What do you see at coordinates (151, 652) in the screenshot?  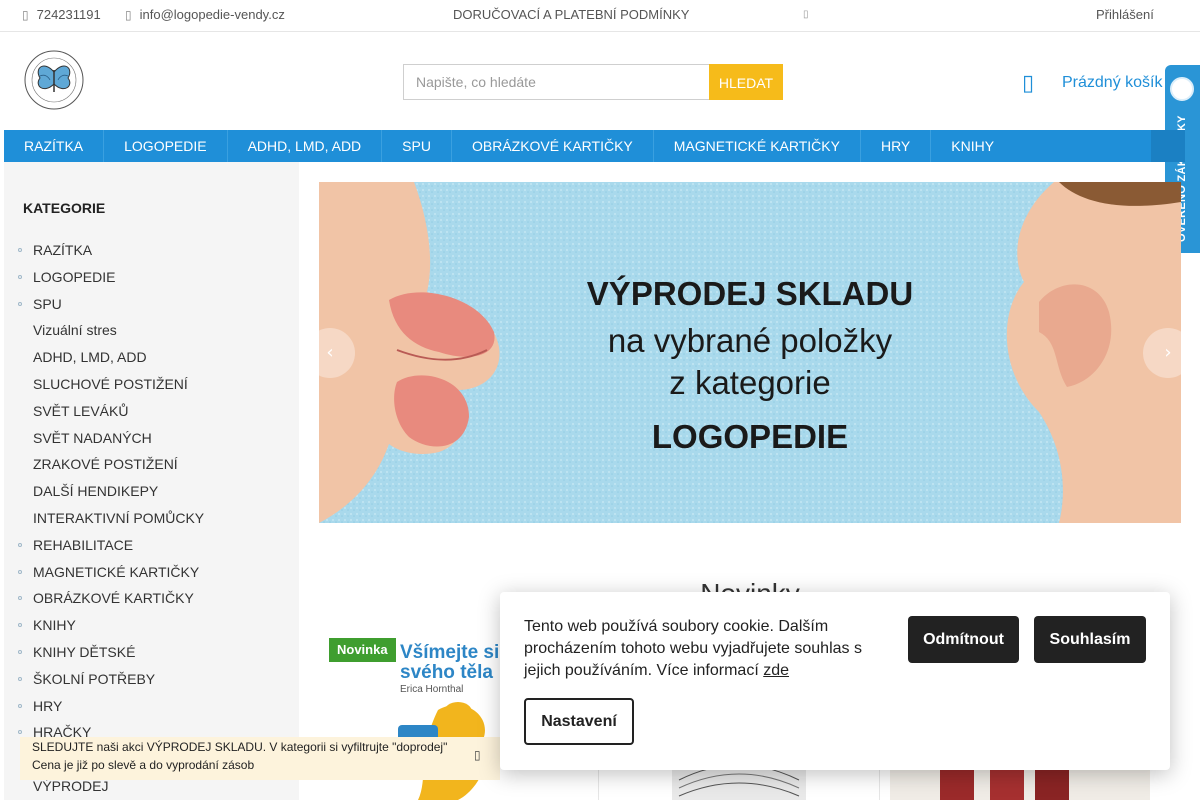 I see `sidebar-category-item: KNIHY DĚTSKÉ` at bounding box center [151, 652].